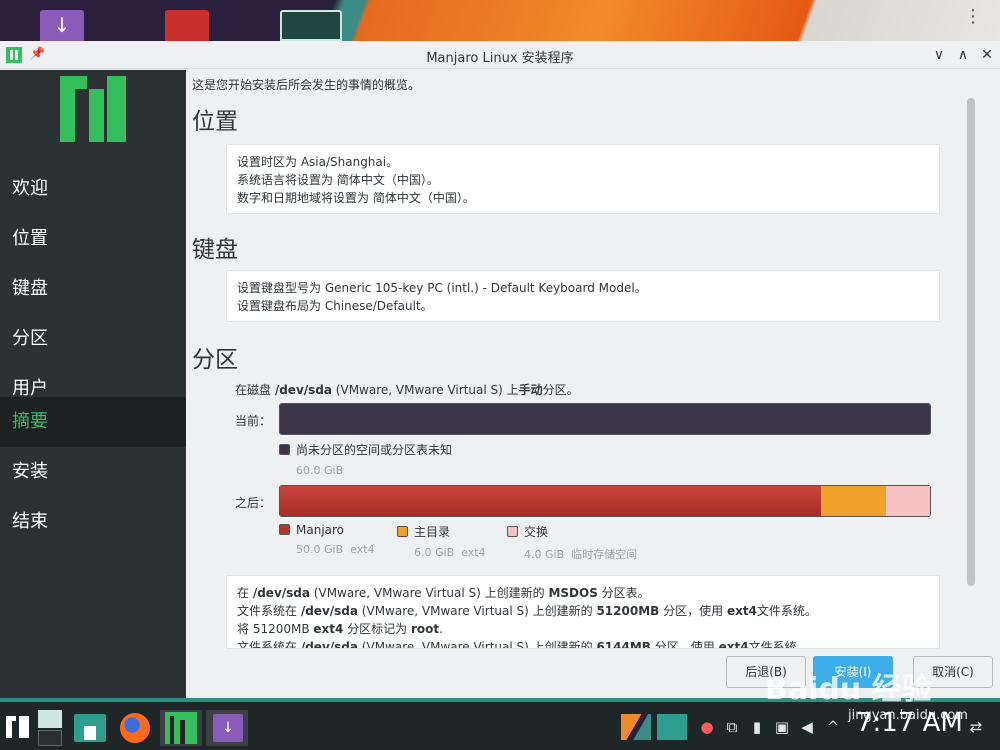  I want to click on sidebar-item-keyboard: 键盘, so click(30, 288).